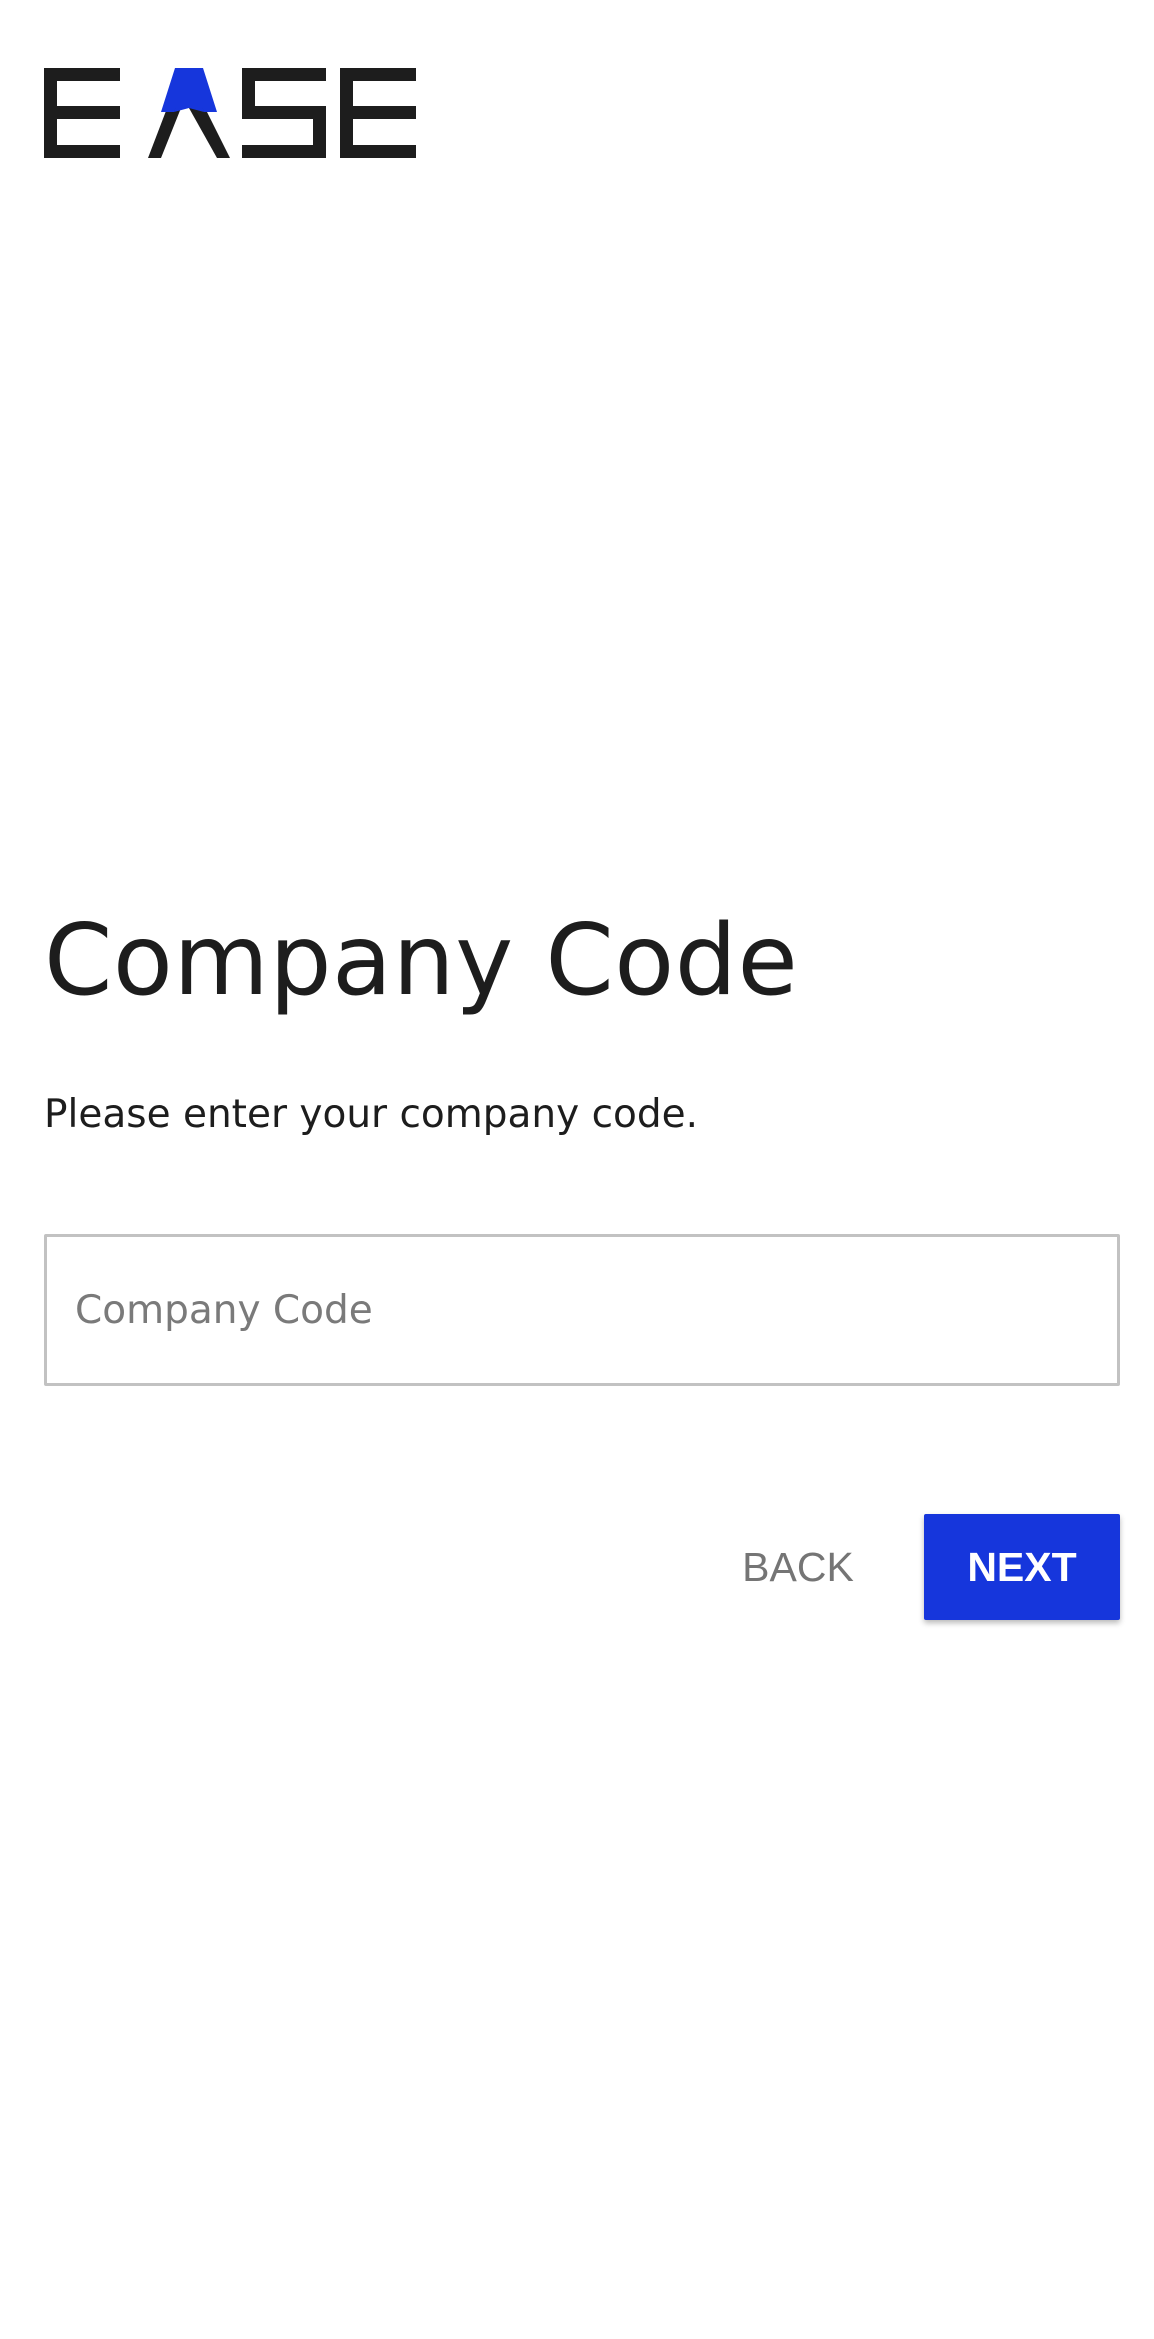 This screenshot has width=1154, height=2339. I want to click on next-button: NEXT, so click(1022, 1567).